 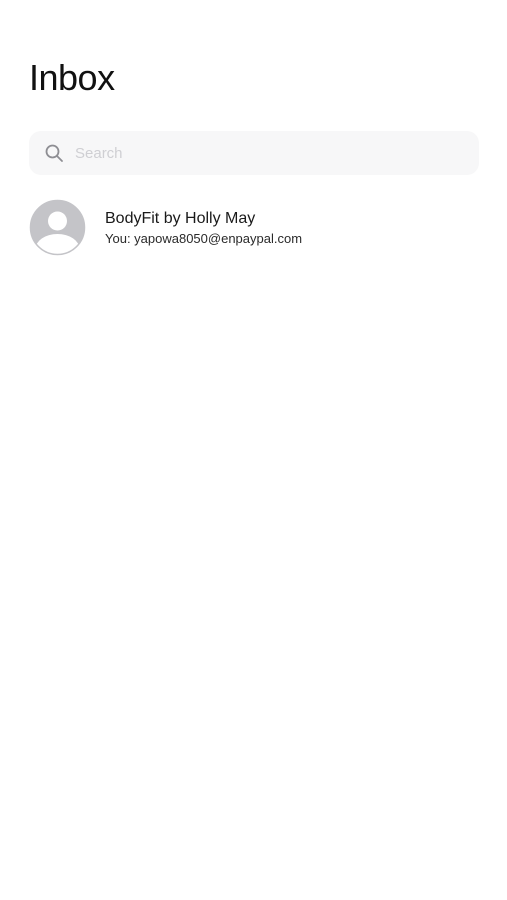 I want to click on search-input, so click(x=270, y=153).